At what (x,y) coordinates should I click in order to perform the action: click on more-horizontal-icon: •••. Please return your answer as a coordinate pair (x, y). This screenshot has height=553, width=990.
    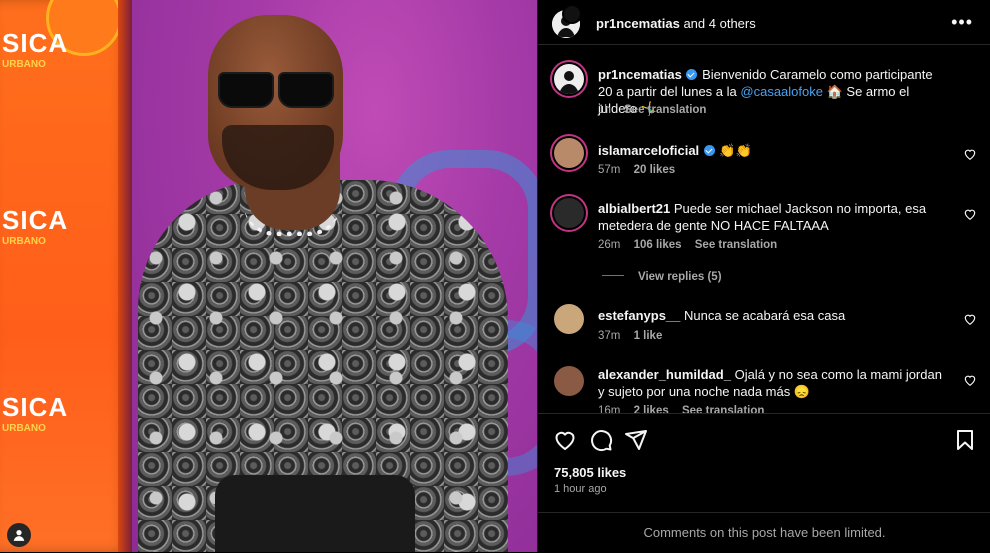
    Looking at the image, I should click on (962, 22).